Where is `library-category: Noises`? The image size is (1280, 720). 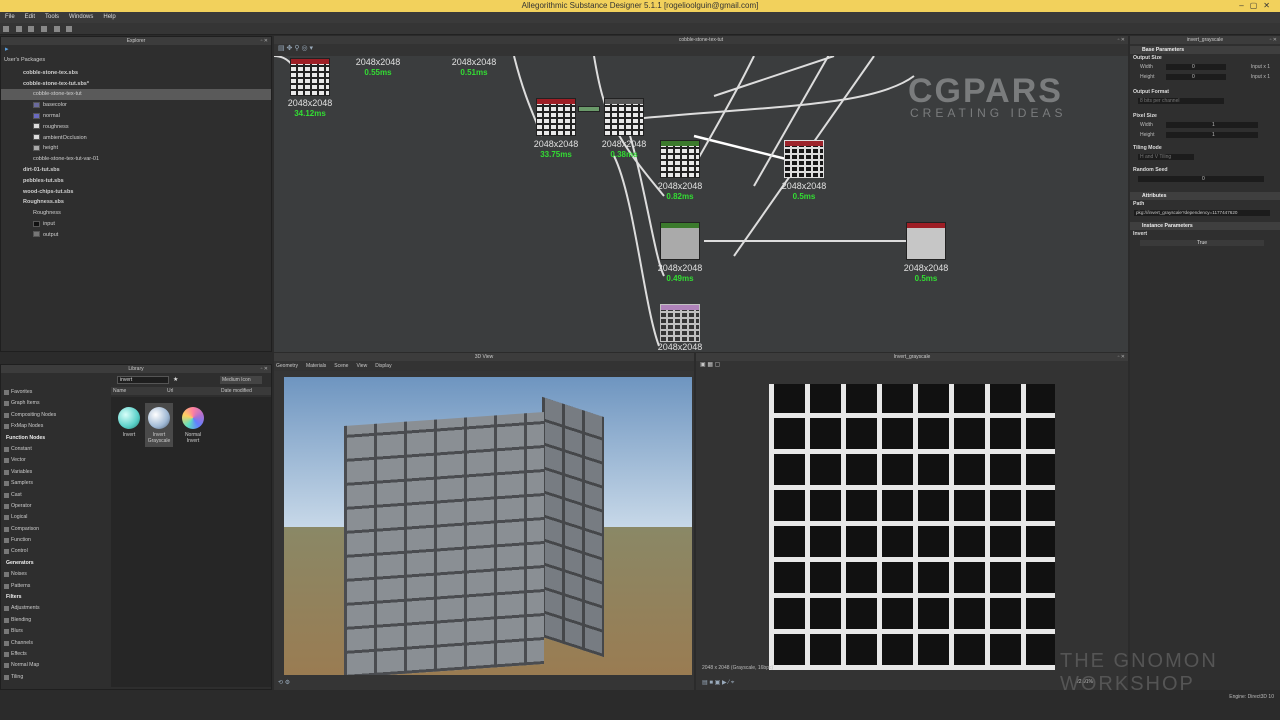 library-category: Noises is located at coordinates (54, 574).